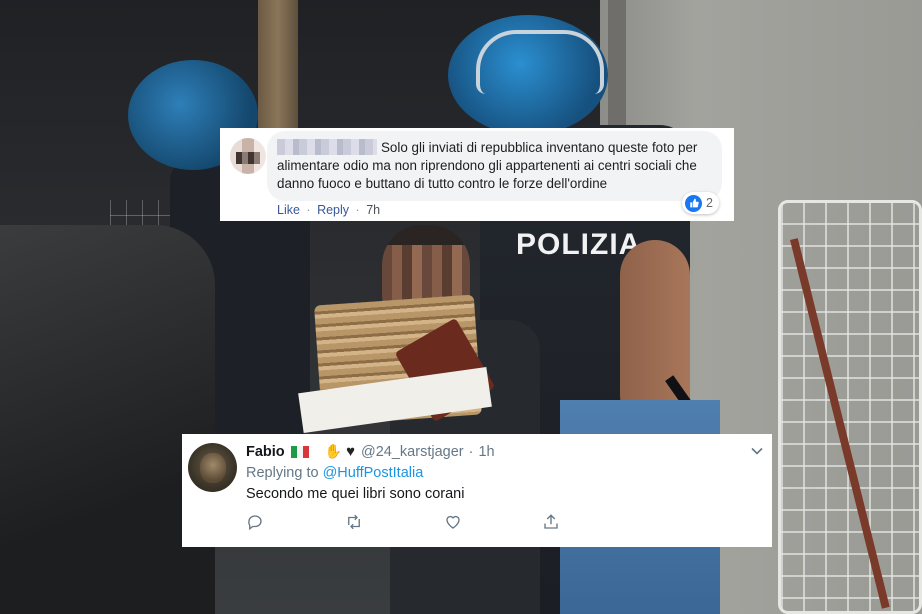 This screenshot has width=922, height=614. What do you see at coordinates (354, 523) in the screenshot?
I see `retweet-icon` at bounding box center [354, 523].